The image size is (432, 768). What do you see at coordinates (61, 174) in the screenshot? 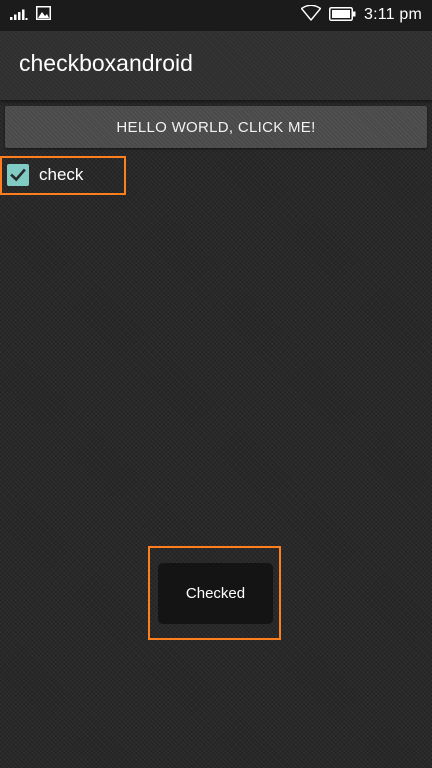
I see `checkbox-label: check` at bounding box center [61, 174].